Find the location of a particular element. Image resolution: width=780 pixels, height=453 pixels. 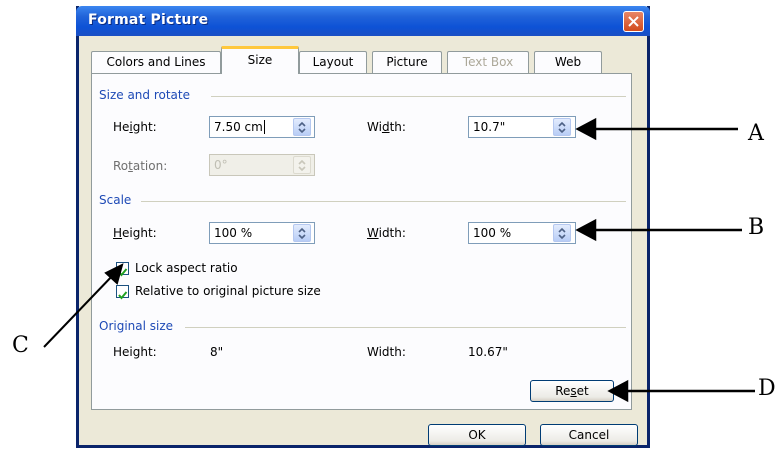

arrow-a is located at coordinates (656, 129).